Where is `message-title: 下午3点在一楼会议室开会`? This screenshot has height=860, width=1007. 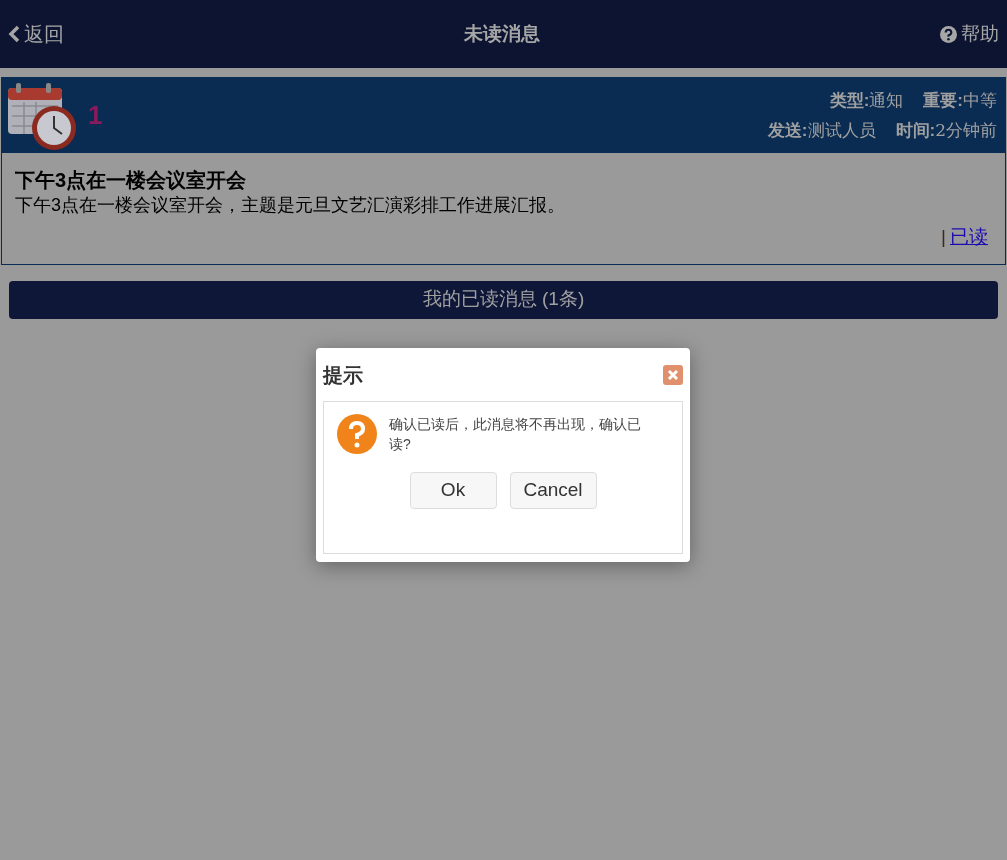
message-title: 下午3点在一楼会议室开会 is located at coordinates (131, 180).